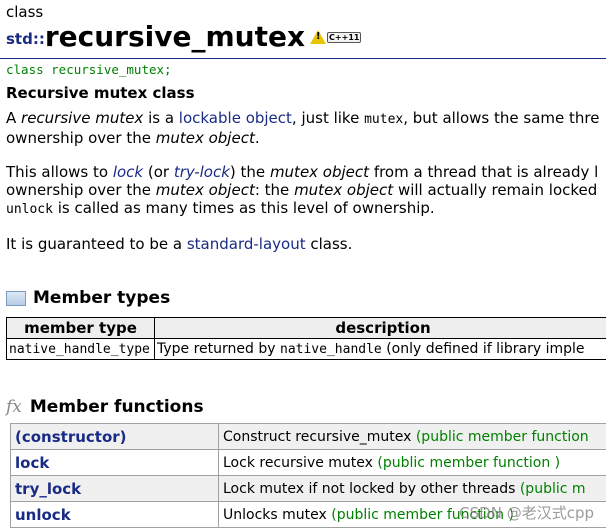 The image size is (606, 530). What do you see at coordinates (100, 93) in the screenshot?
I see `section-heading: Recursive mutex class` at bounding box center [100, 93].